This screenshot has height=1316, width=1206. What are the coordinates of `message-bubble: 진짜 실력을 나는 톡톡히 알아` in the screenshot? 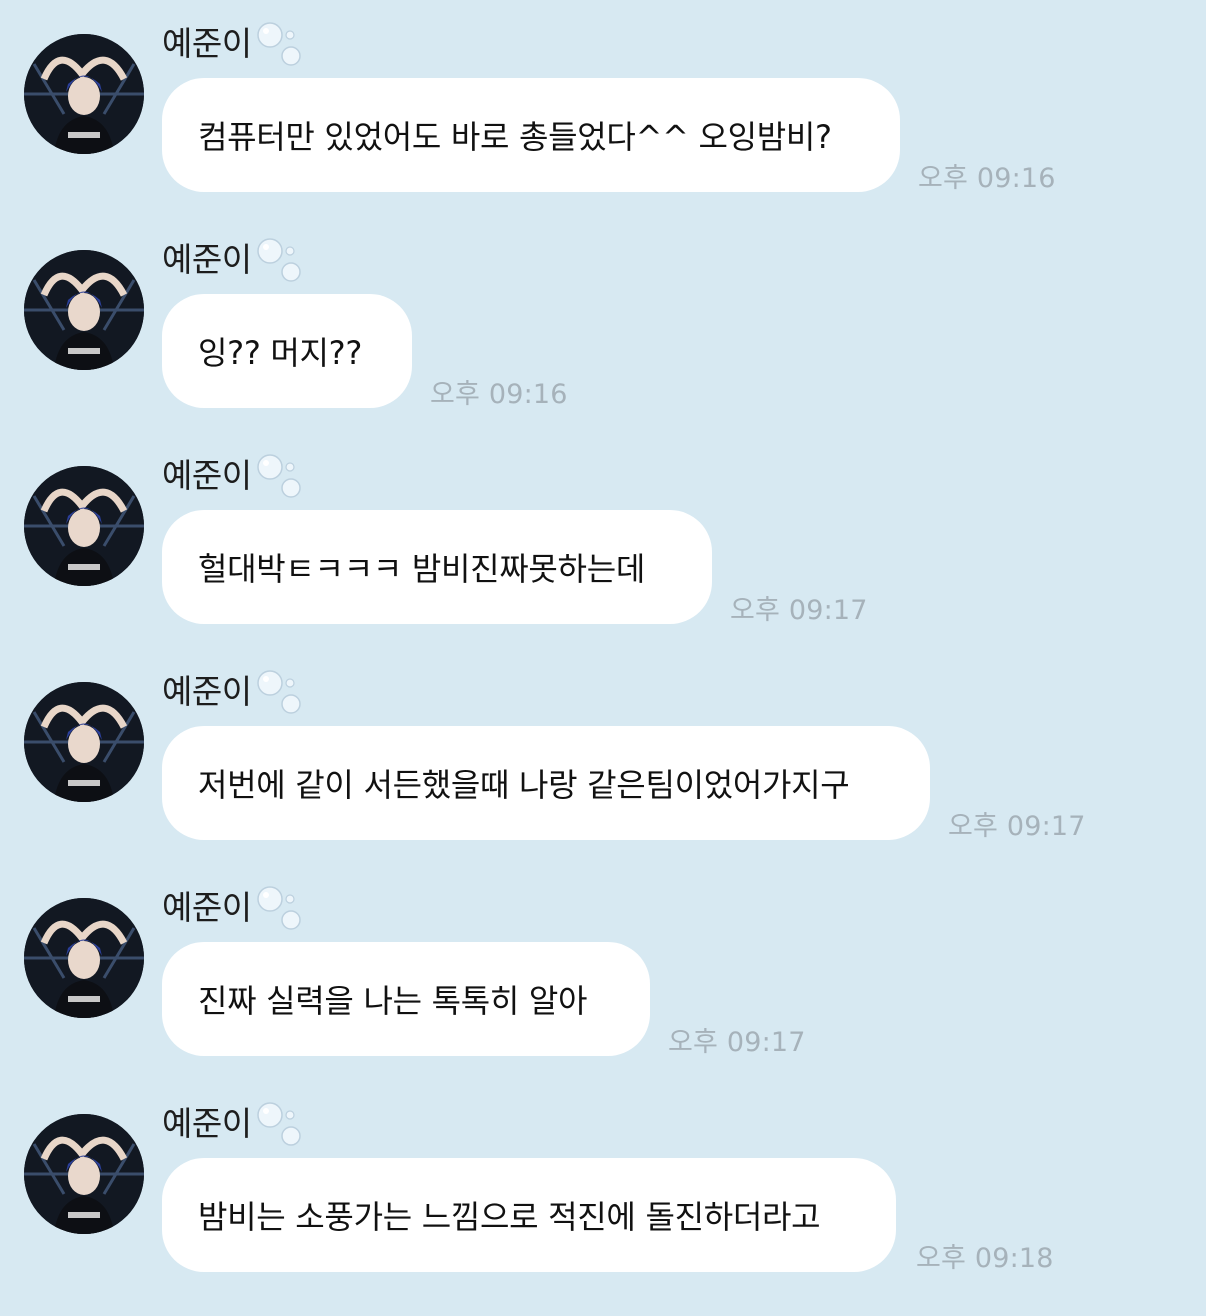 It's located at (406, 999).